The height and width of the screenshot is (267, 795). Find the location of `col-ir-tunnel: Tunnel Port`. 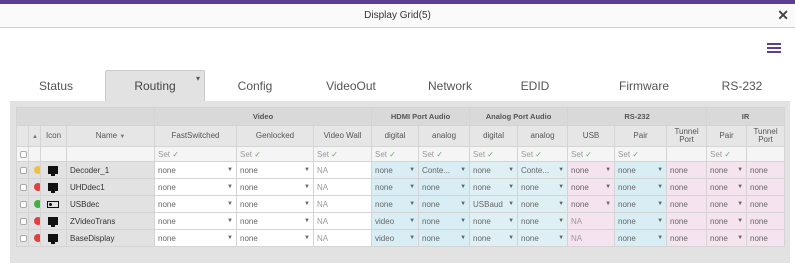

col-ir-tunnel: Tunnel Port is located at coordinates (766, 136).